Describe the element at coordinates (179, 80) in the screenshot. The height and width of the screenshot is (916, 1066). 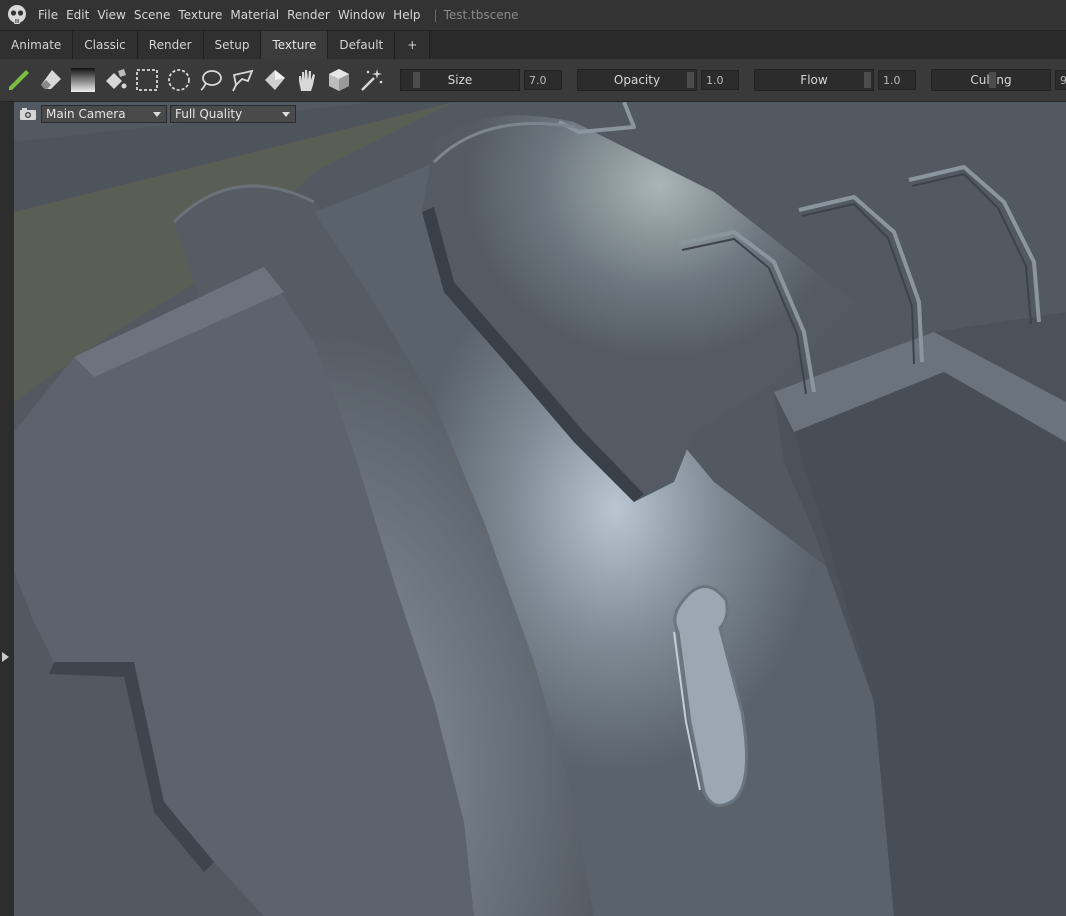
I see `ellipse-select-icon` at that location.